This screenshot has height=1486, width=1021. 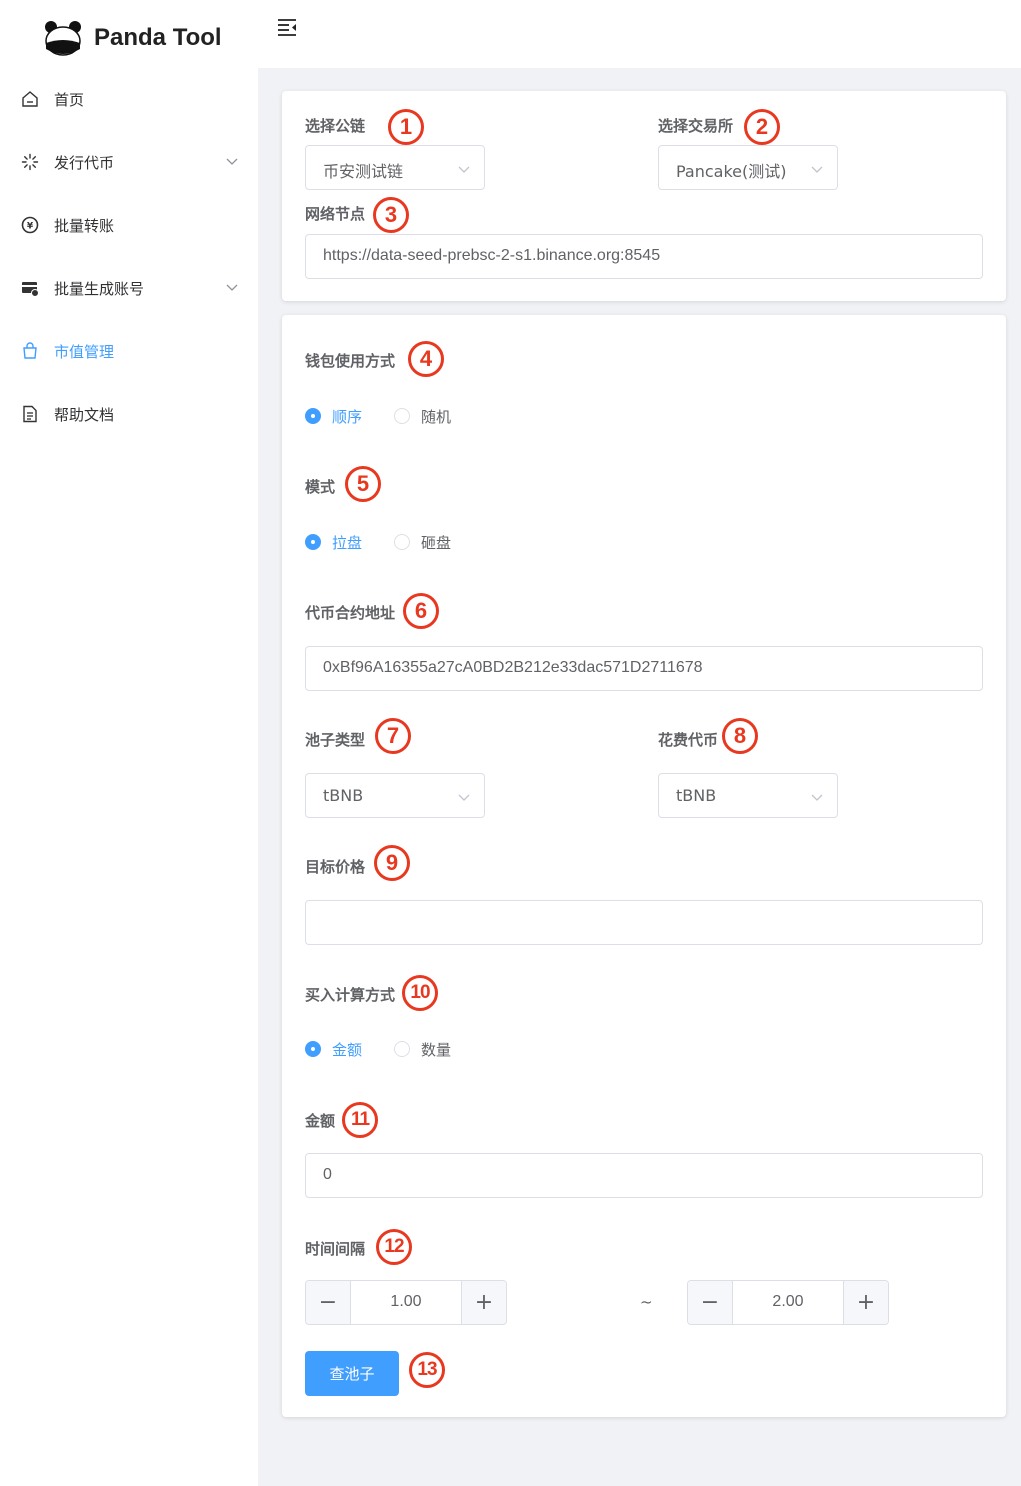 I want to click on pool-type-select: tBNB, so click(x=395, y=795).